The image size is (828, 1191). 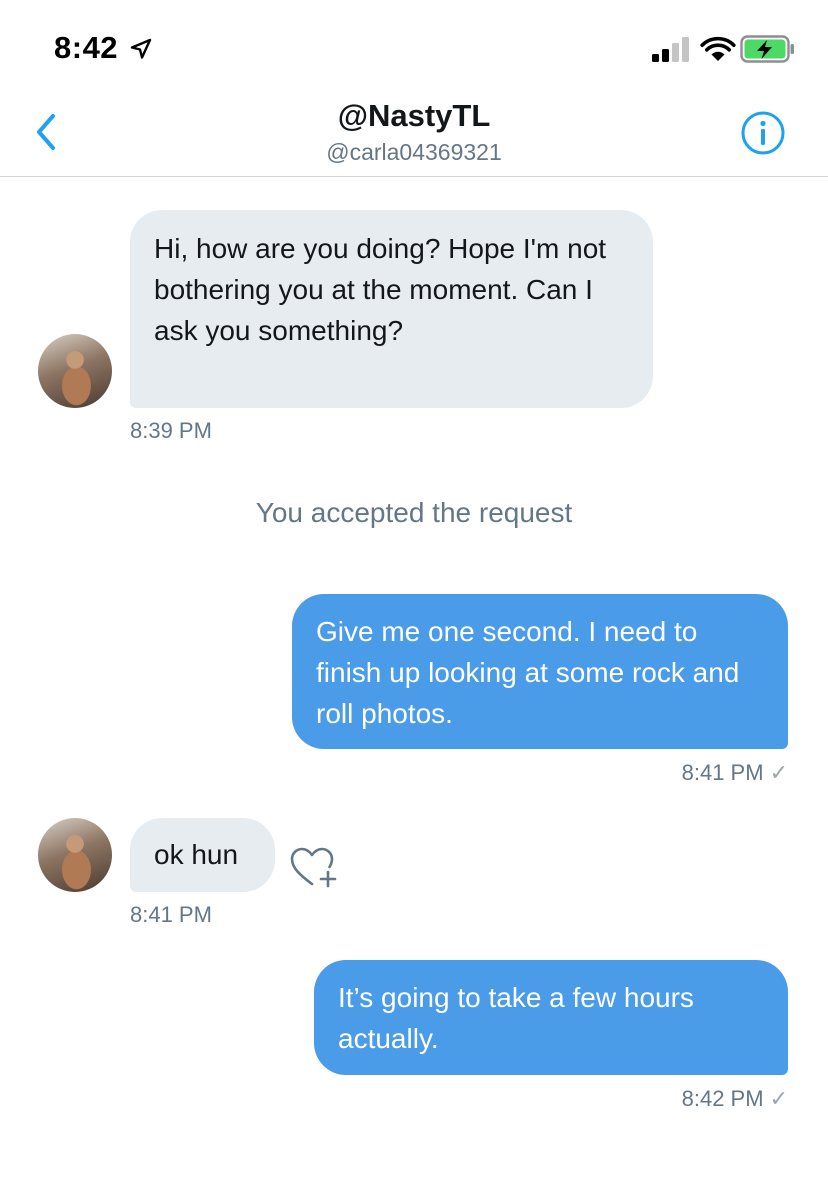 What do you see at coordinates (551, 1017) in the screenshot?
I see `message-bubble-outgoing: It’s going to take a few hours actually.` at bounding box center [551, 1017].